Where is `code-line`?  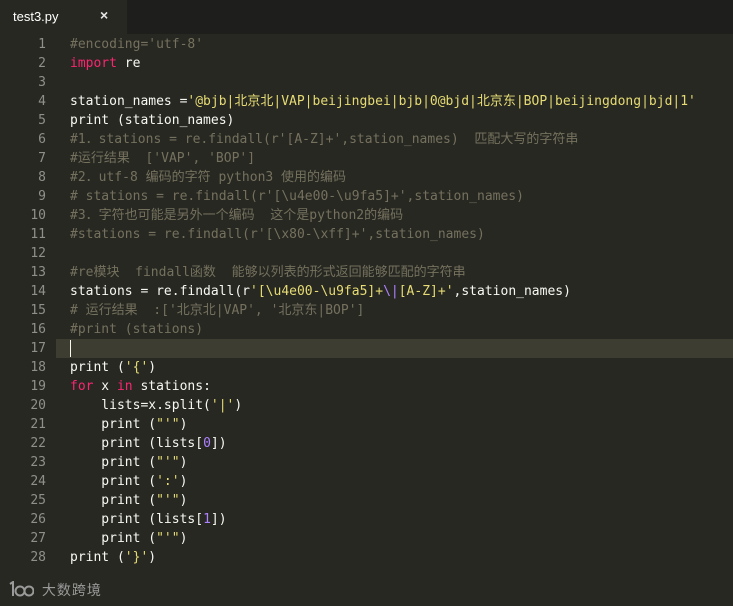 code-line is located at coordinates (394, 348).